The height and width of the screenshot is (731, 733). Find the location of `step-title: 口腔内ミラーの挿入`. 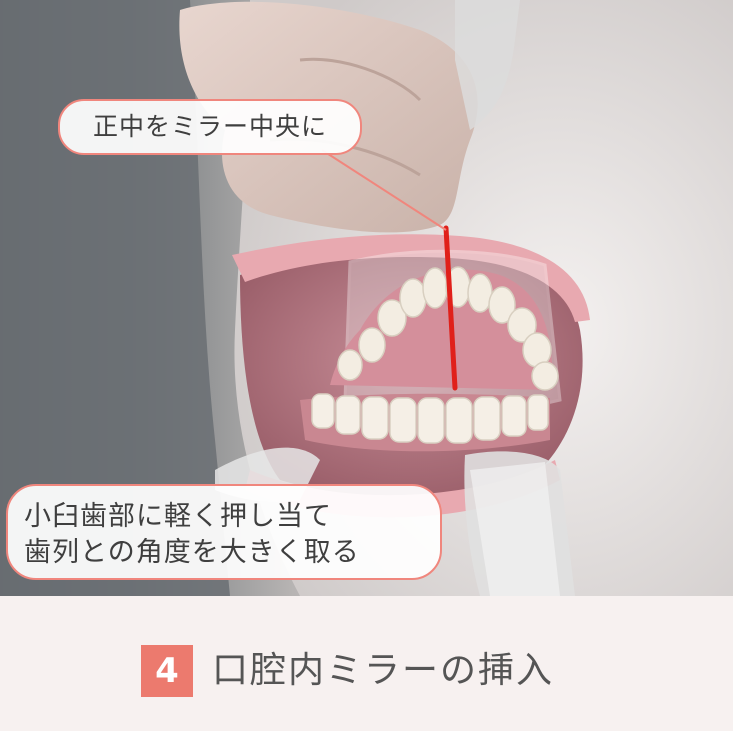

step-title: 口腔内ミラーの挿入 is located at coordinates (383, 670).